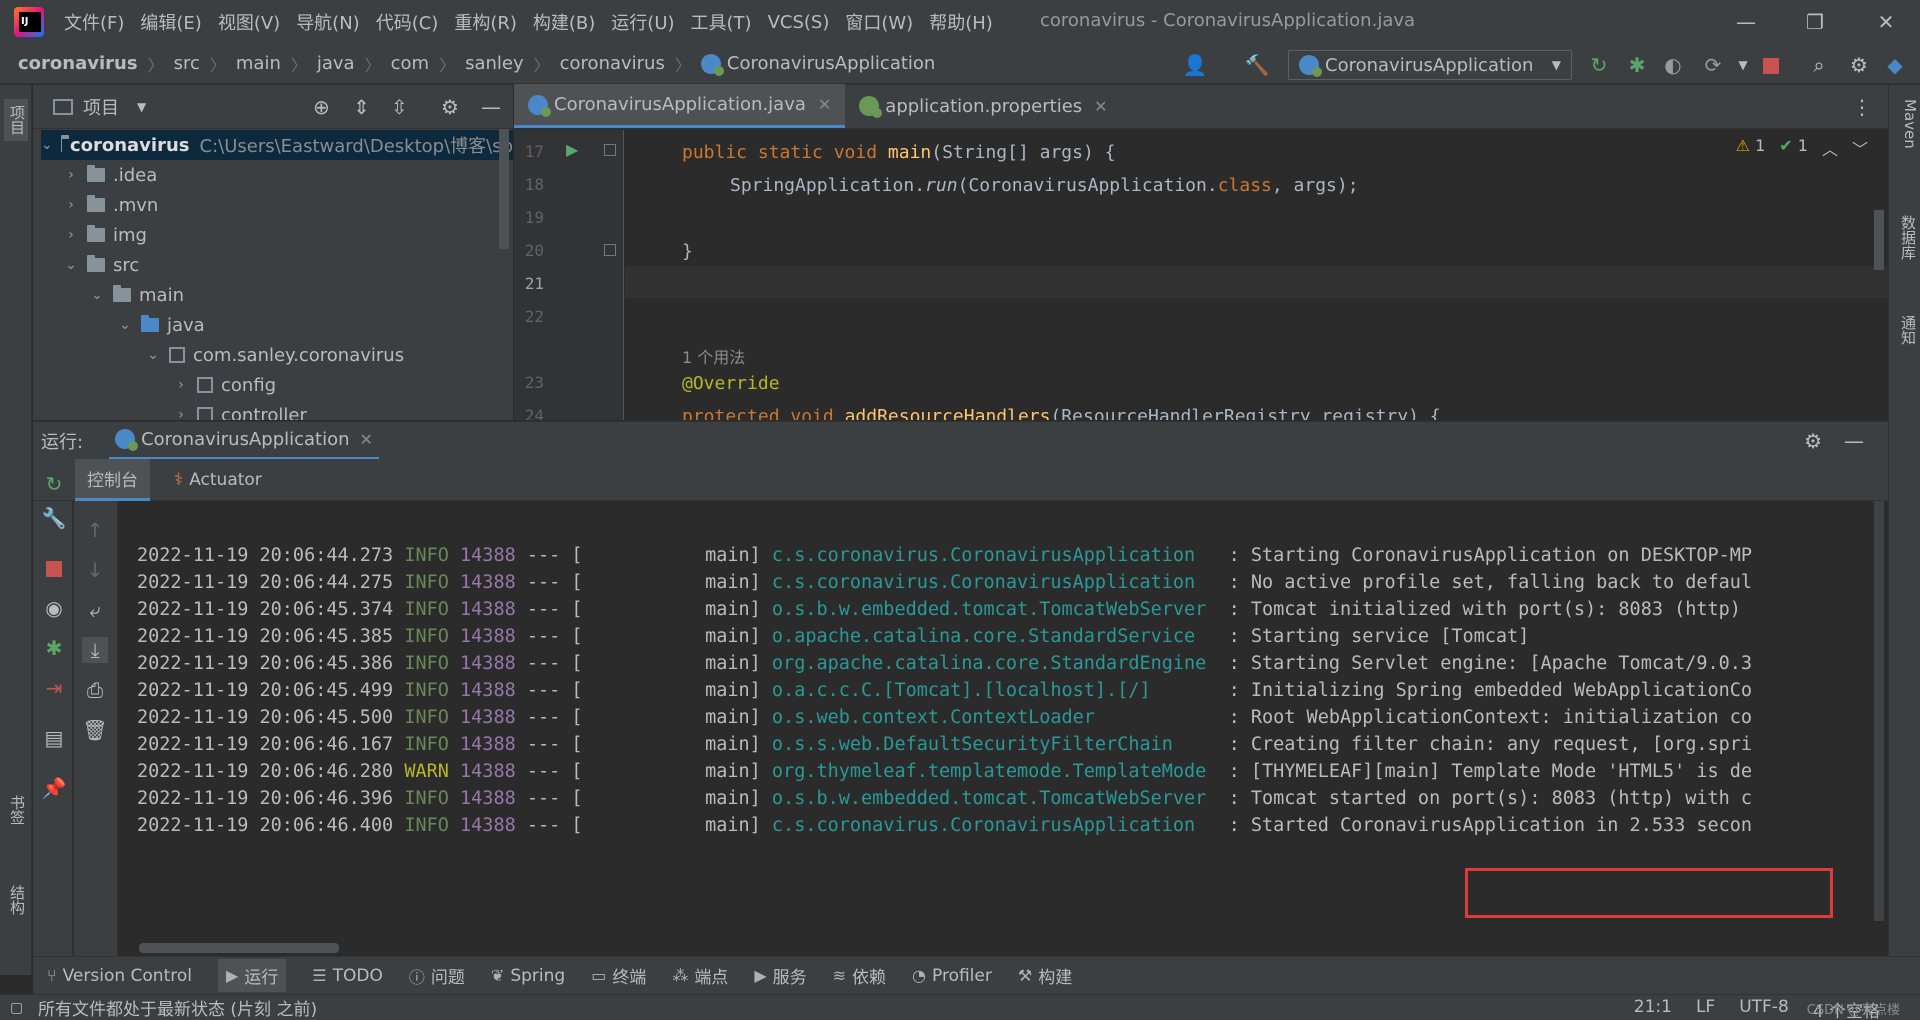 The image size is (1920, 1020). I want to click on tool-services: ▶ 服务, so click(780, 975).